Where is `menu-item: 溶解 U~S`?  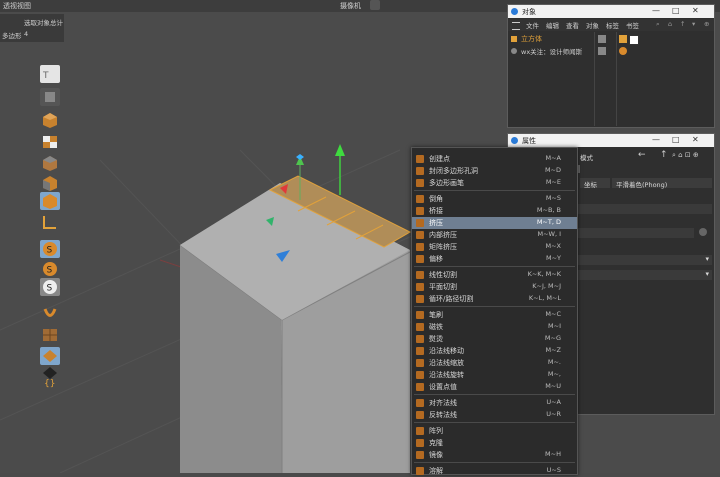 menu-item: 溶解 U~S is located at coordinates (494, 471).